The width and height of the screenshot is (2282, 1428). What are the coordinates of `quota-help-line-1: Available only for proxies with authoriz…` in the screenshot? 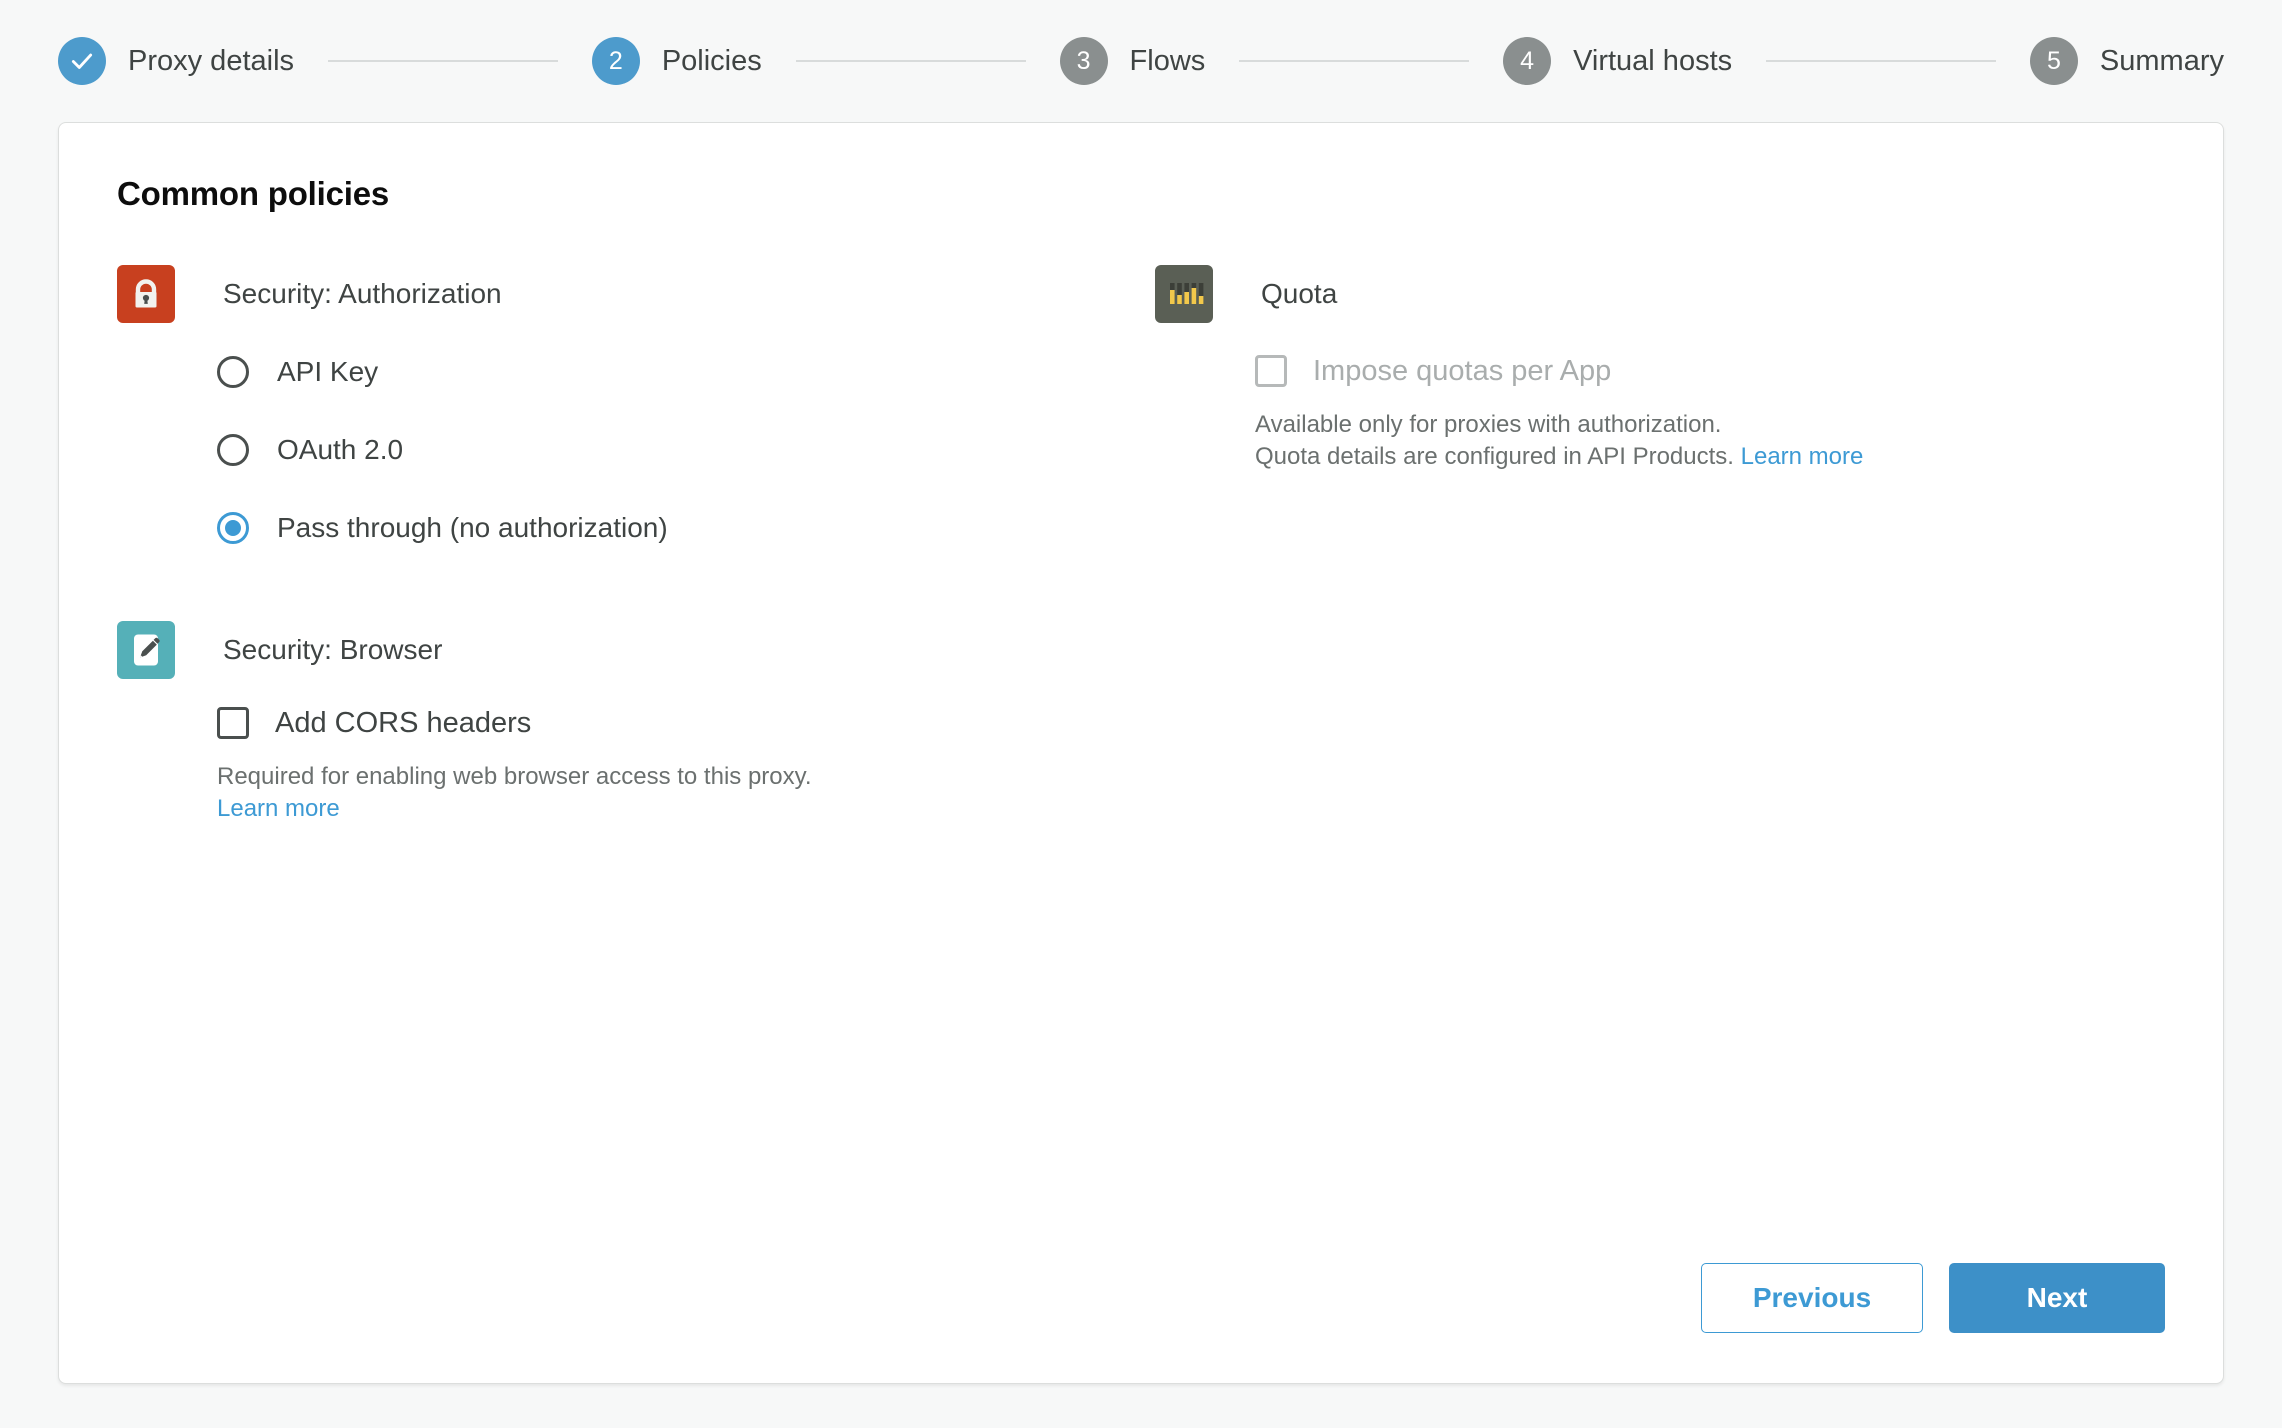 It's located at (1488, 424).